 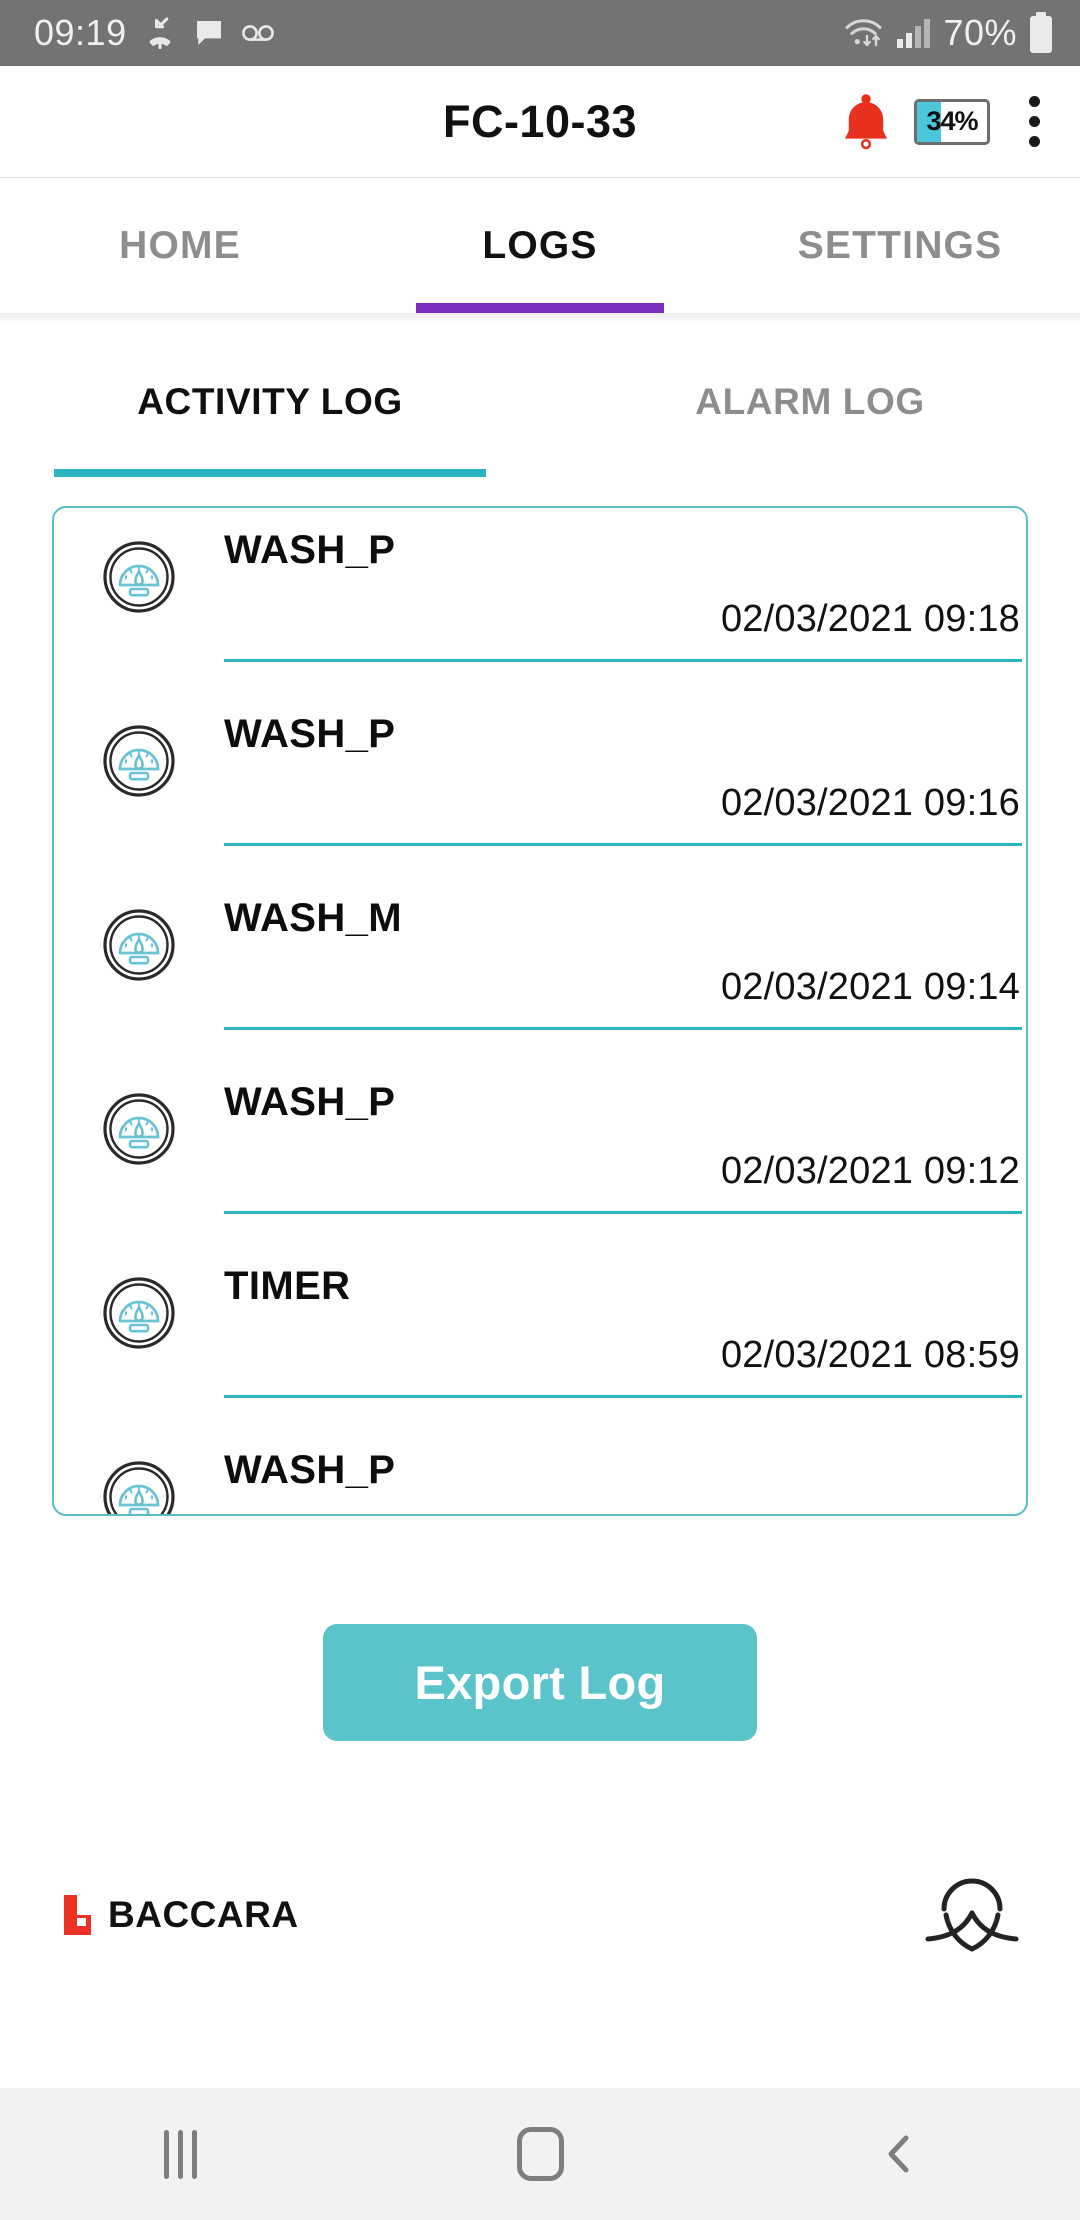 What do you see at coordinates (863, 33) in the screenshot?
I see `wifi-icon` at bounding box center [863, 33].